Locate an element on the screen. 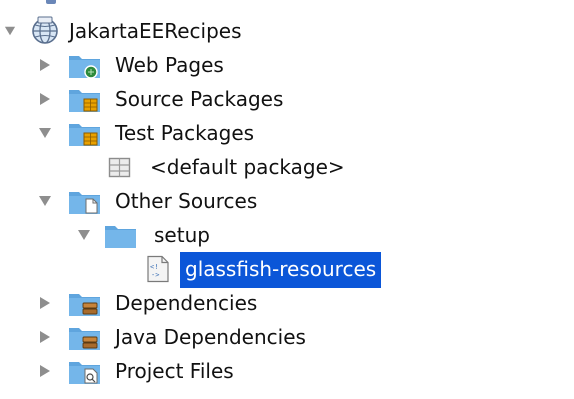 The height and width of the screenshot is (399, 574). tree-node-label: setup is located at coordinates (182, 235).